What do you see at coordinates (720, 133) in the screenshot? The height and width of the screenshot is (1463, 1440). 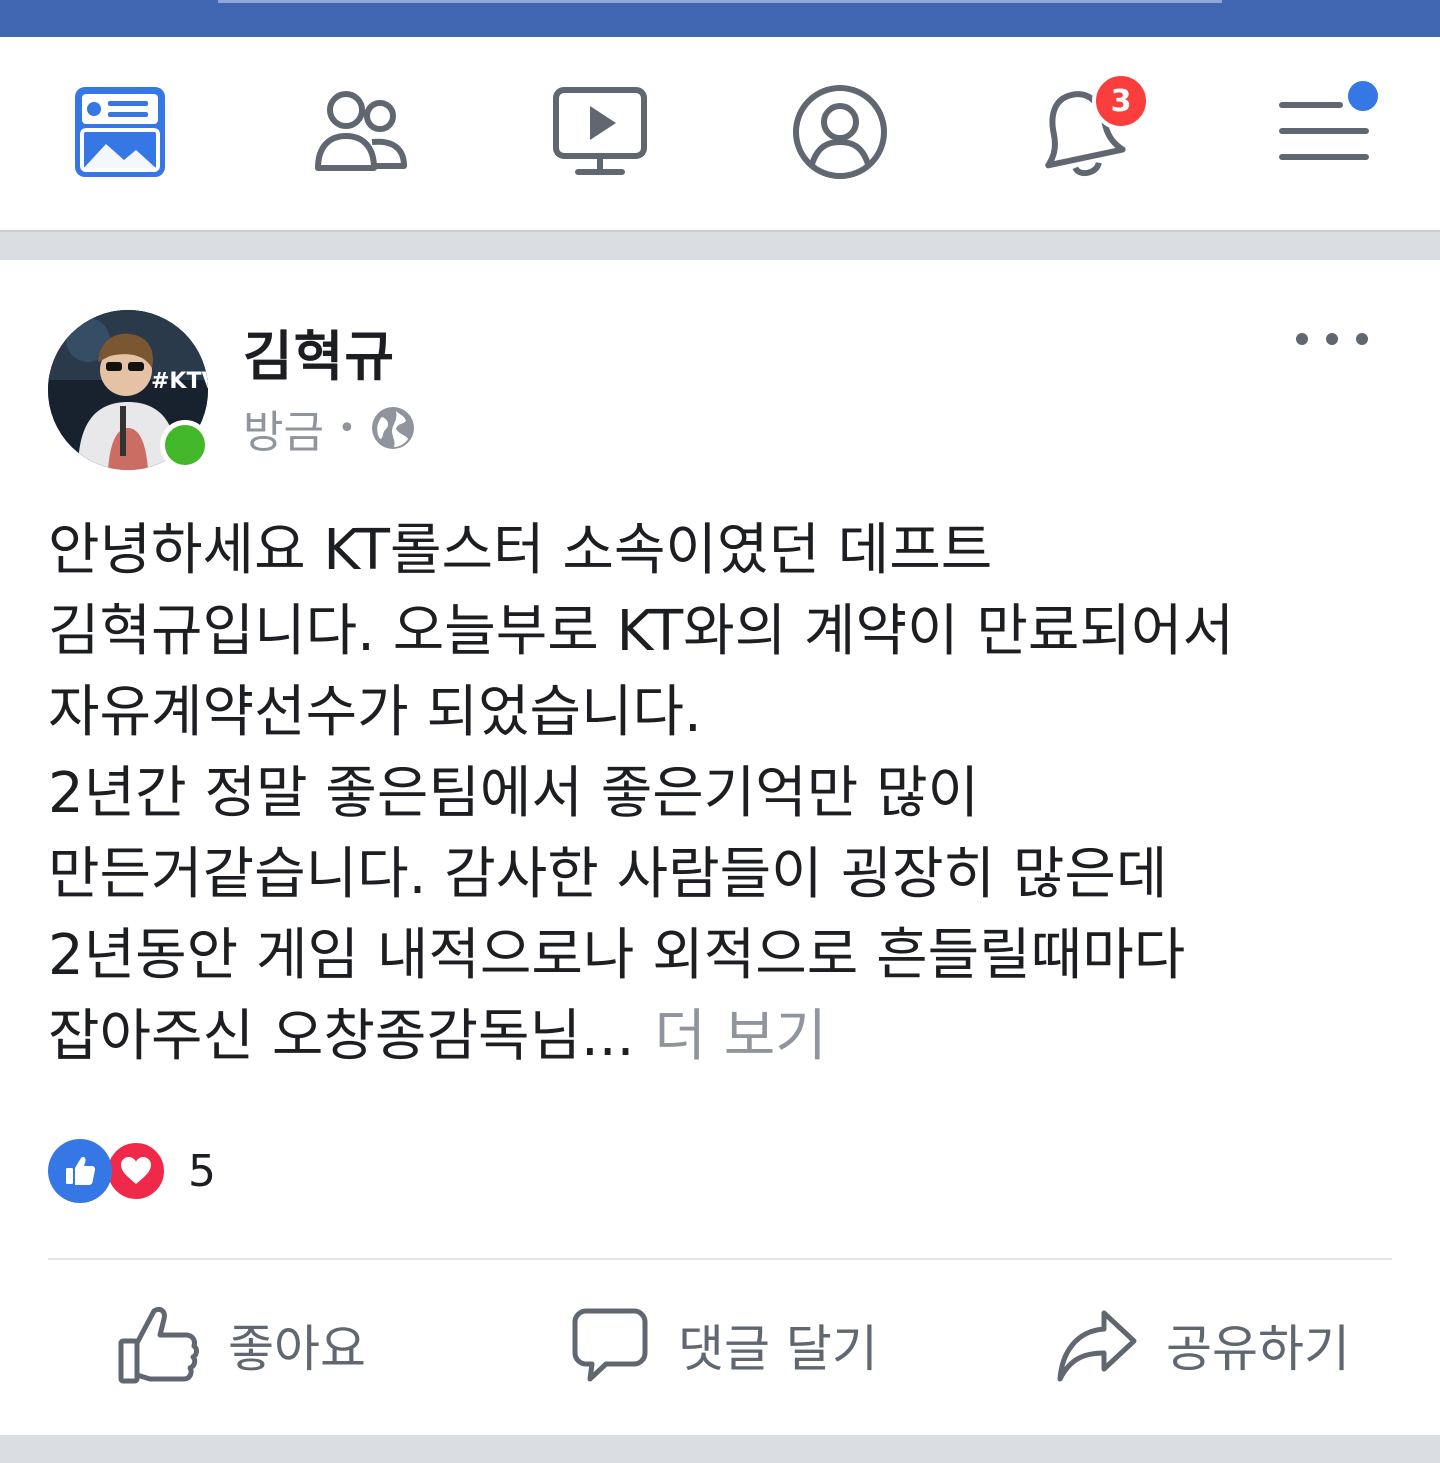 I see `top-navigation: 3` at bounding box center [720, 133].